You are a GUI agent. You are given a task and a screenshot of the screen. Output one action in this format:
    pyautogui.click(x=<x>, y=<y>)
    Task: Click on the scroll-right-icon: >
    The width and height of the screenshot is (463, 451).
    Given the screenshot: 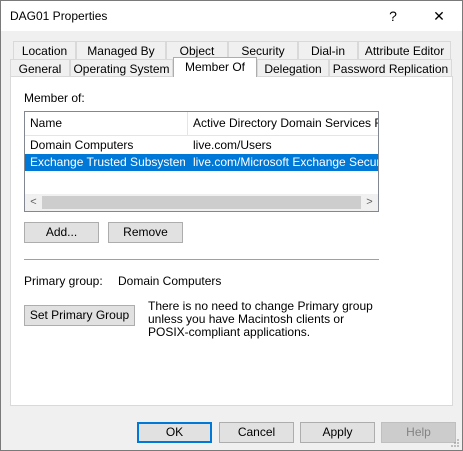 What is the action you would take?
    pyautogui.click(x=369, y=202)
    